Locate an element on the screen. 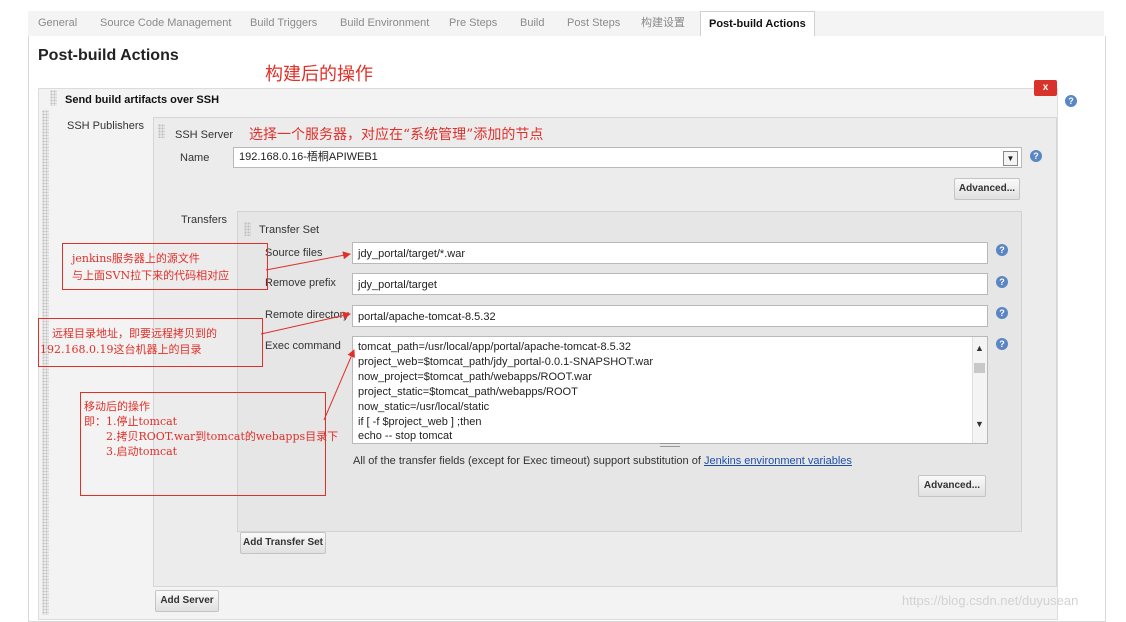  arrow-source is located at coordinates (308, 261).